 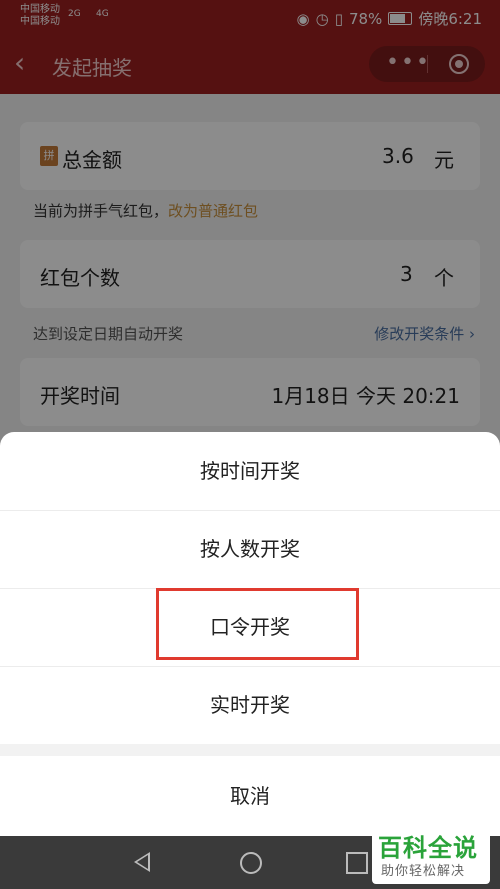 I want to click on cancel-button: 取消, so click(x=250, y=796).